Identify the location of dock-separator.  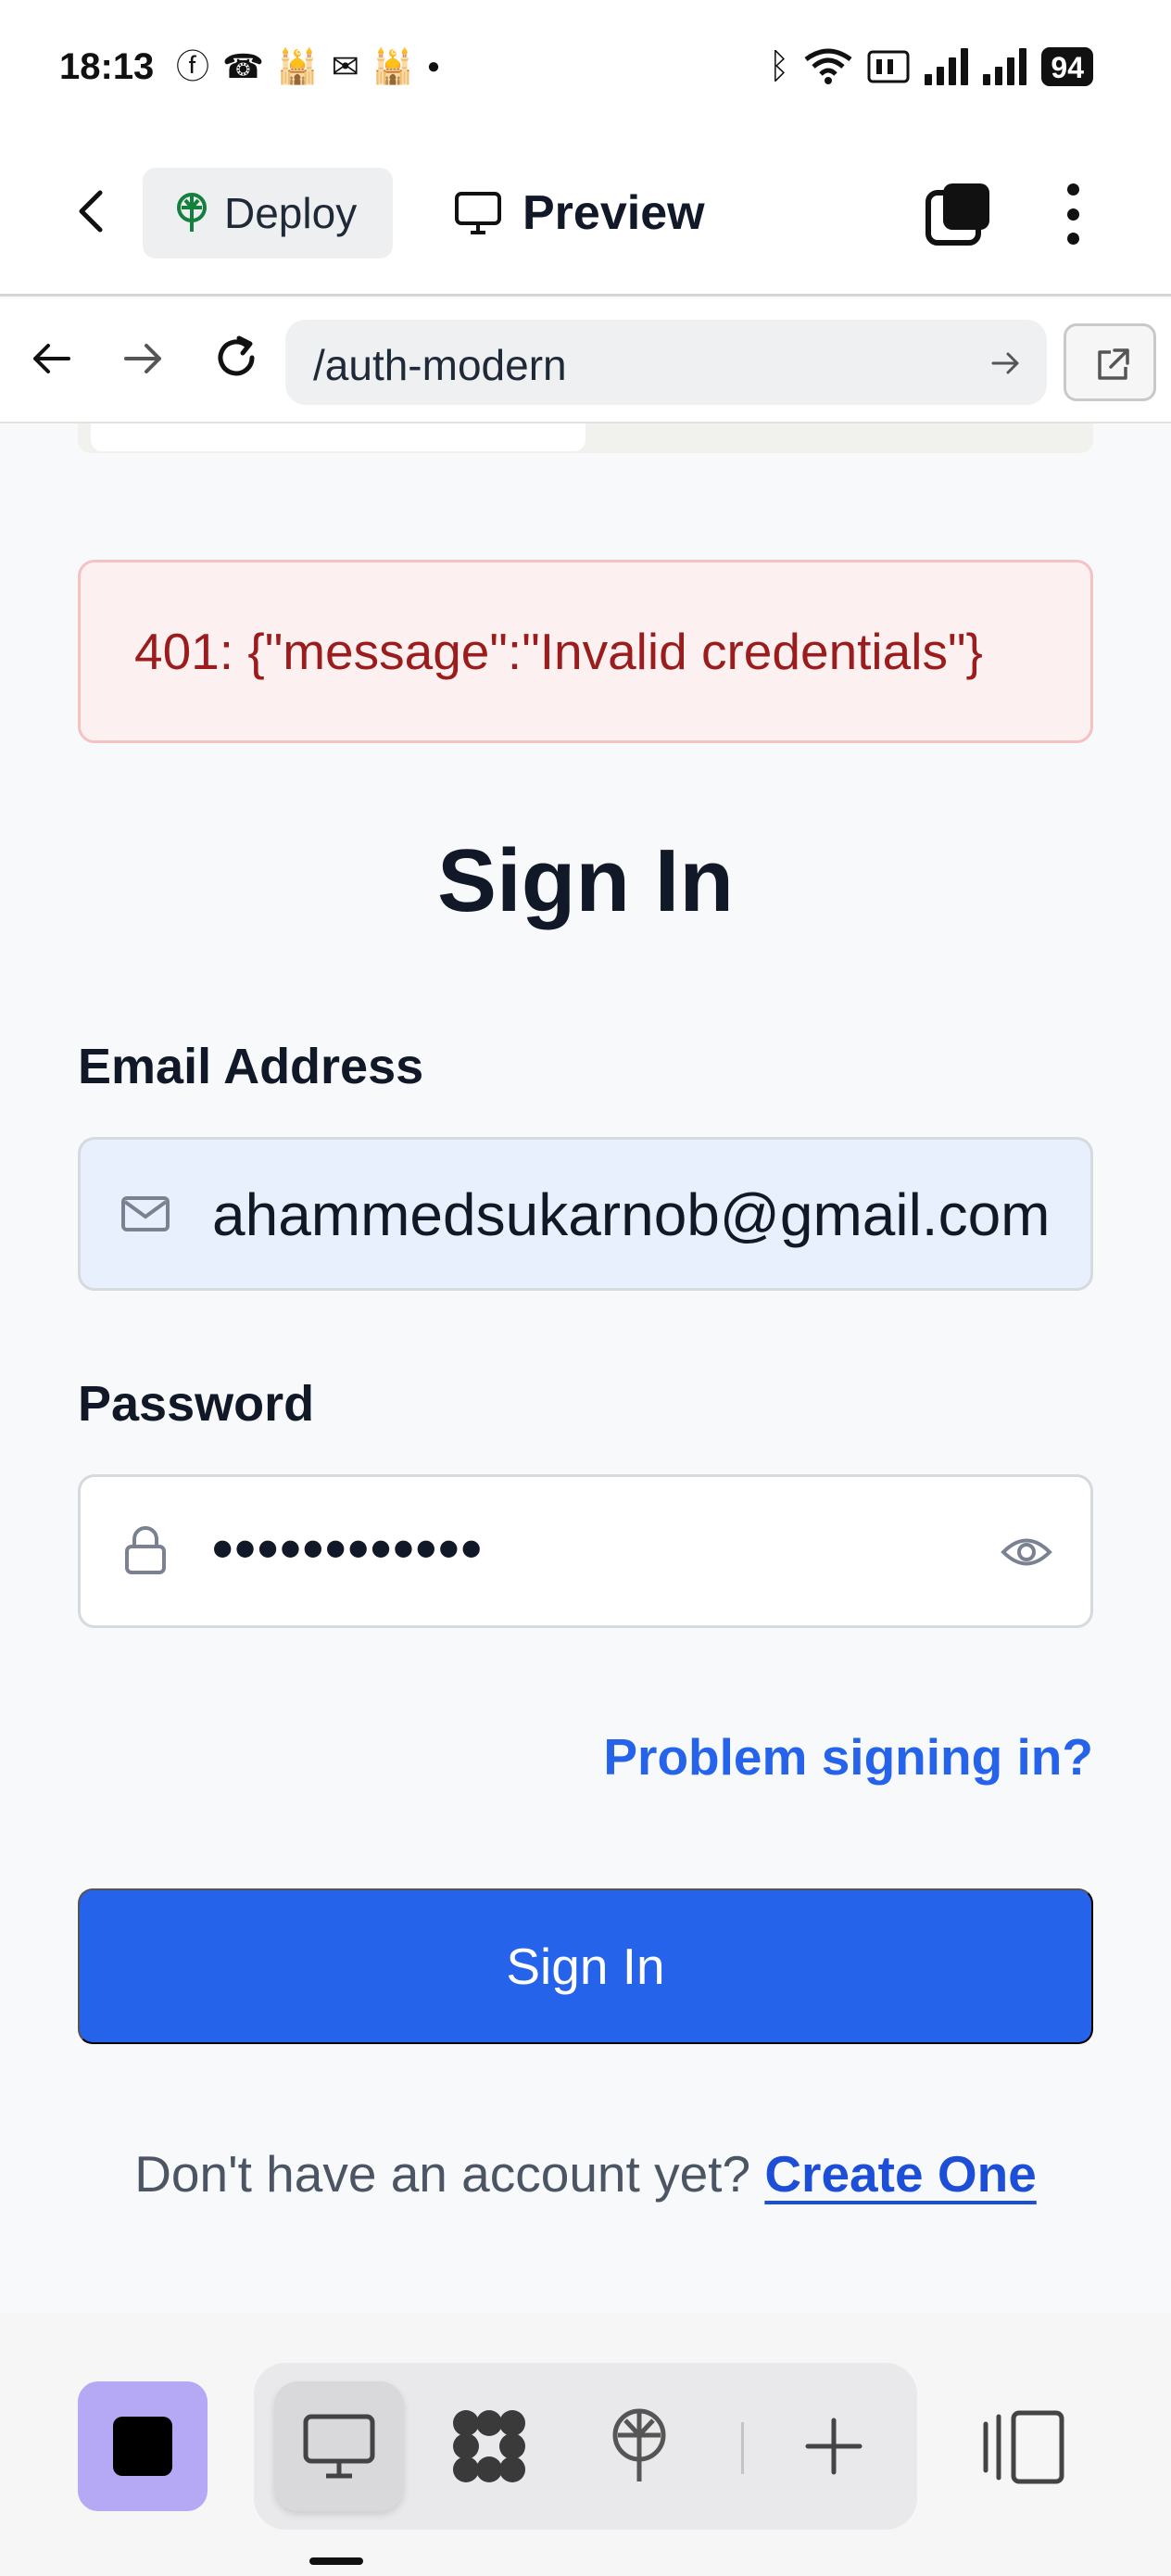
(743, 2448).